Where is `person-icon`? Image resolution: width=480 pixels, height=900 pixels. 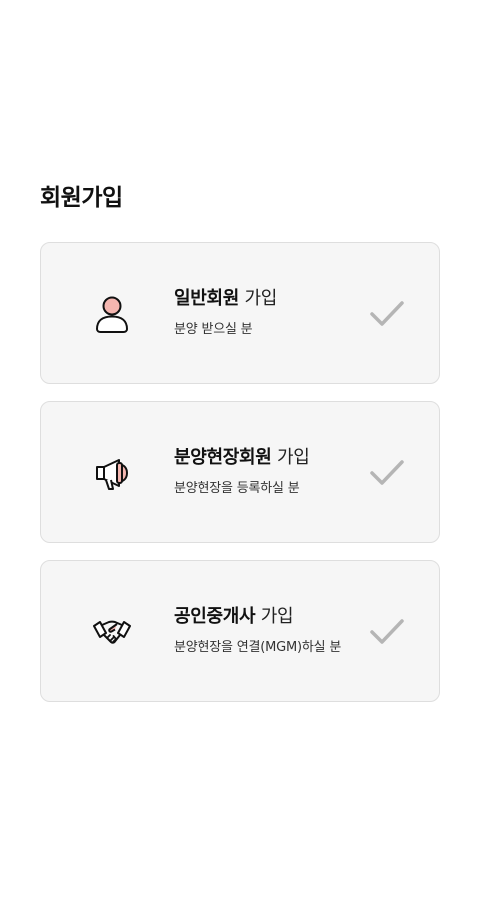 person-icon is located at coordinates (112, 314).